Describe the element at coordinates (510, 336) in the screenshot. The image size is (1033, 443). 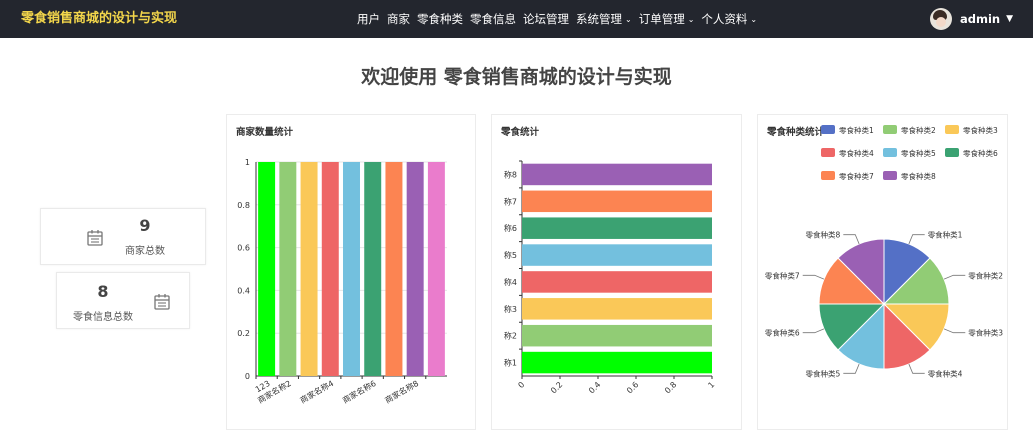
I see `y-tick-label: 称2` at that location.